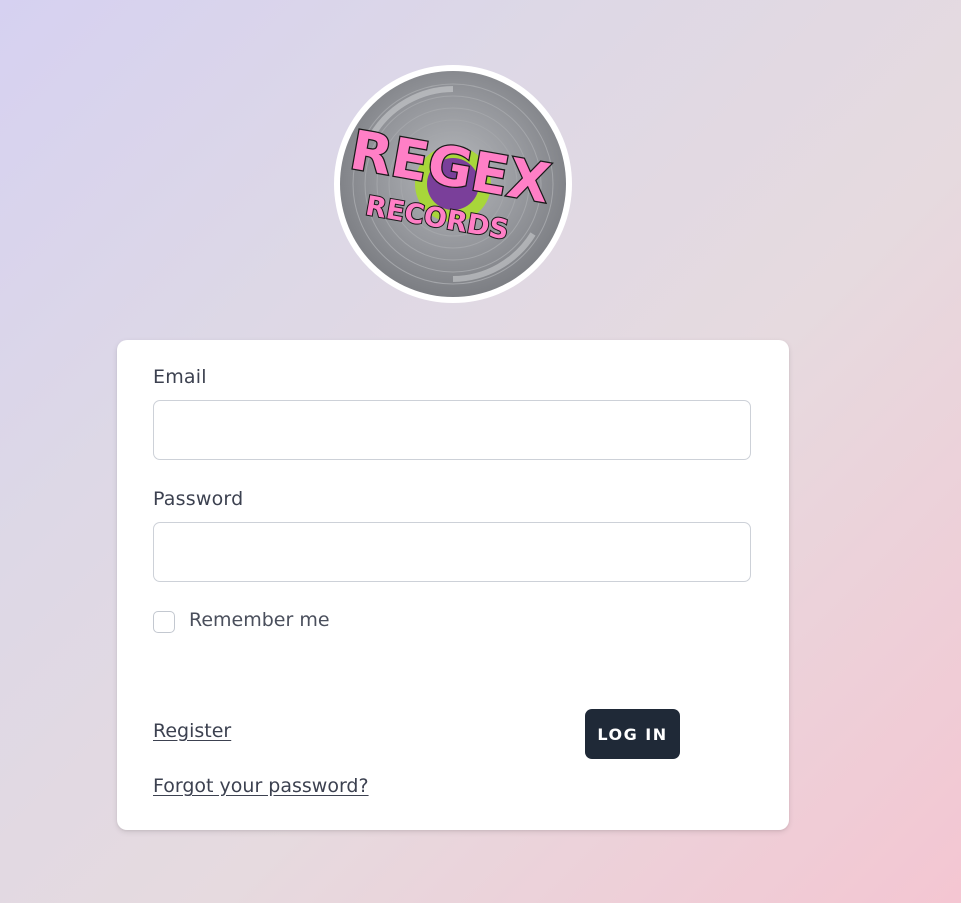 The image size is (961, 903). I want to click on register-link: Register, so click(192, 731).